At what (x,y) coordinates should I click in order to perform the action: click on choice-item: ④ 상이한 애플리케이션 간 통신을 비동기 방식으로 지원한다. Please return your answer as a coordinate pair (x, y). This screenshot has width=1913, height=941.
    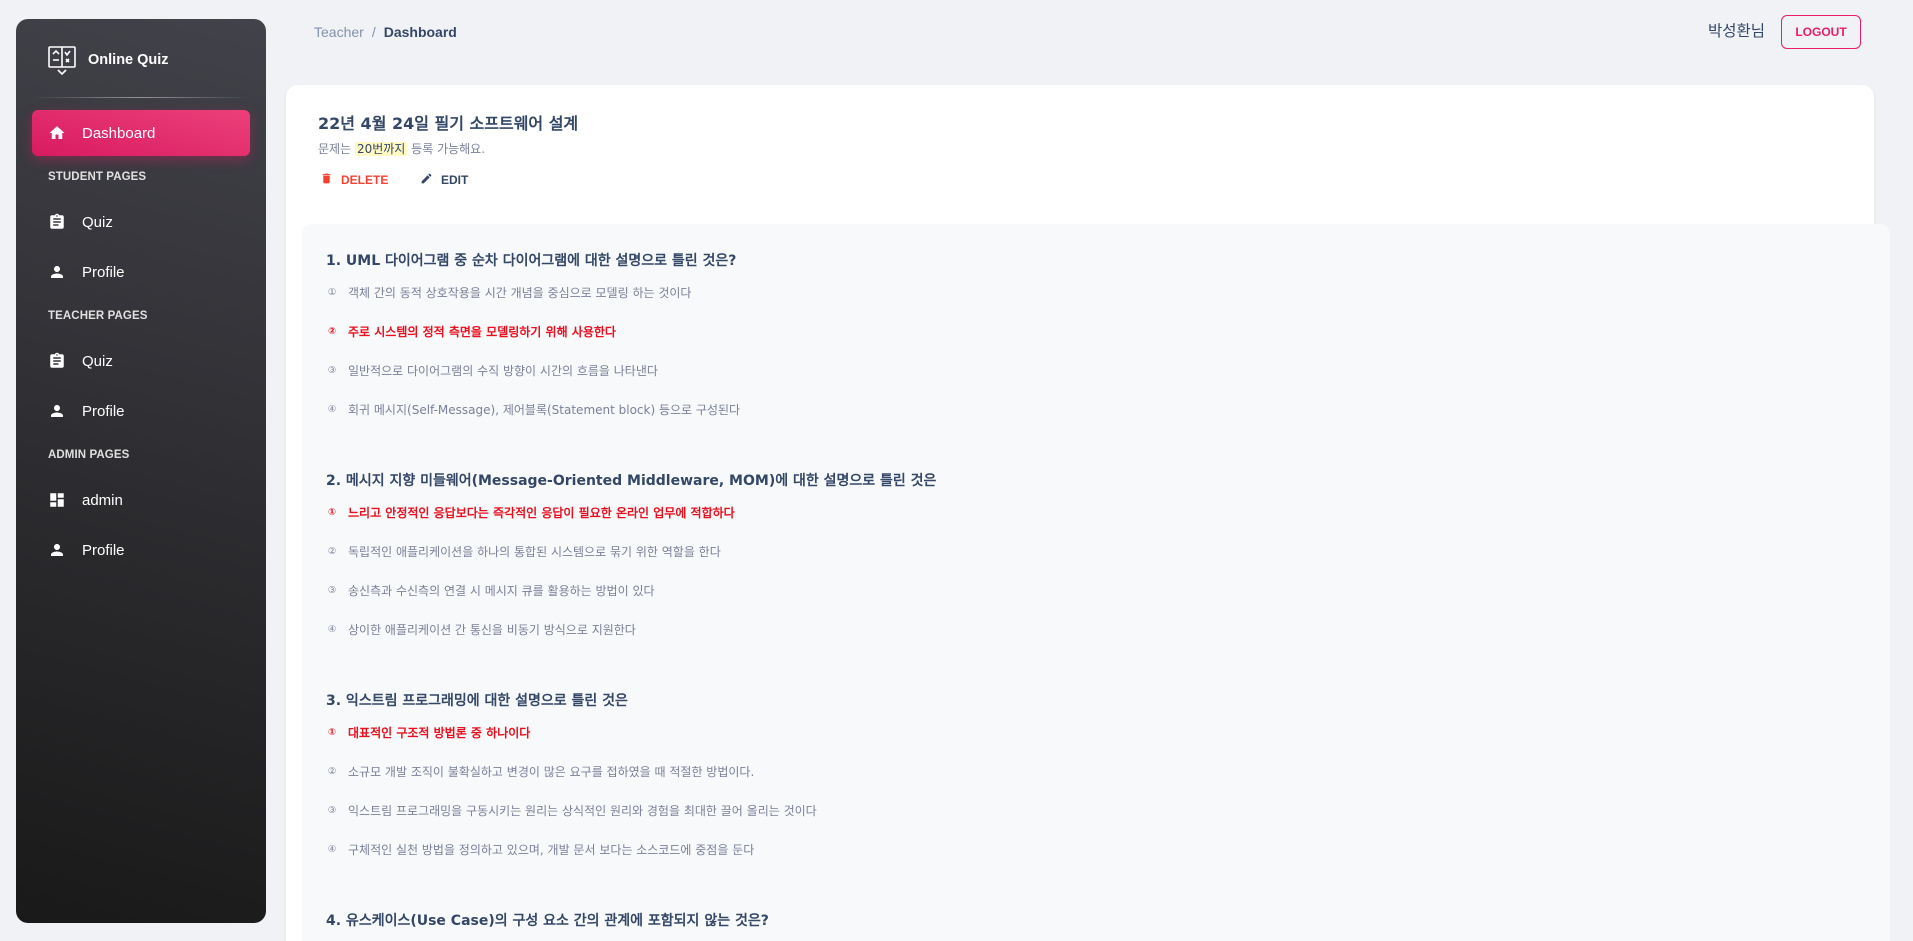
    Looking at the image, I should click on (481, 629).